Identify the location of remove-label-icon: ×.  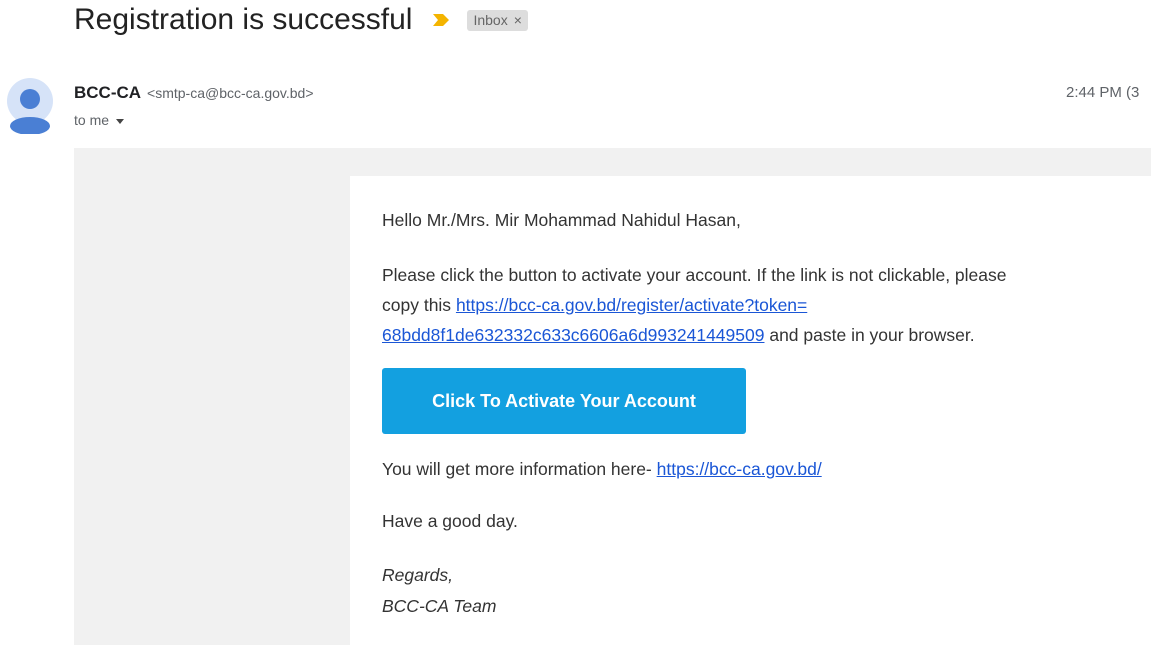
(518, 20).